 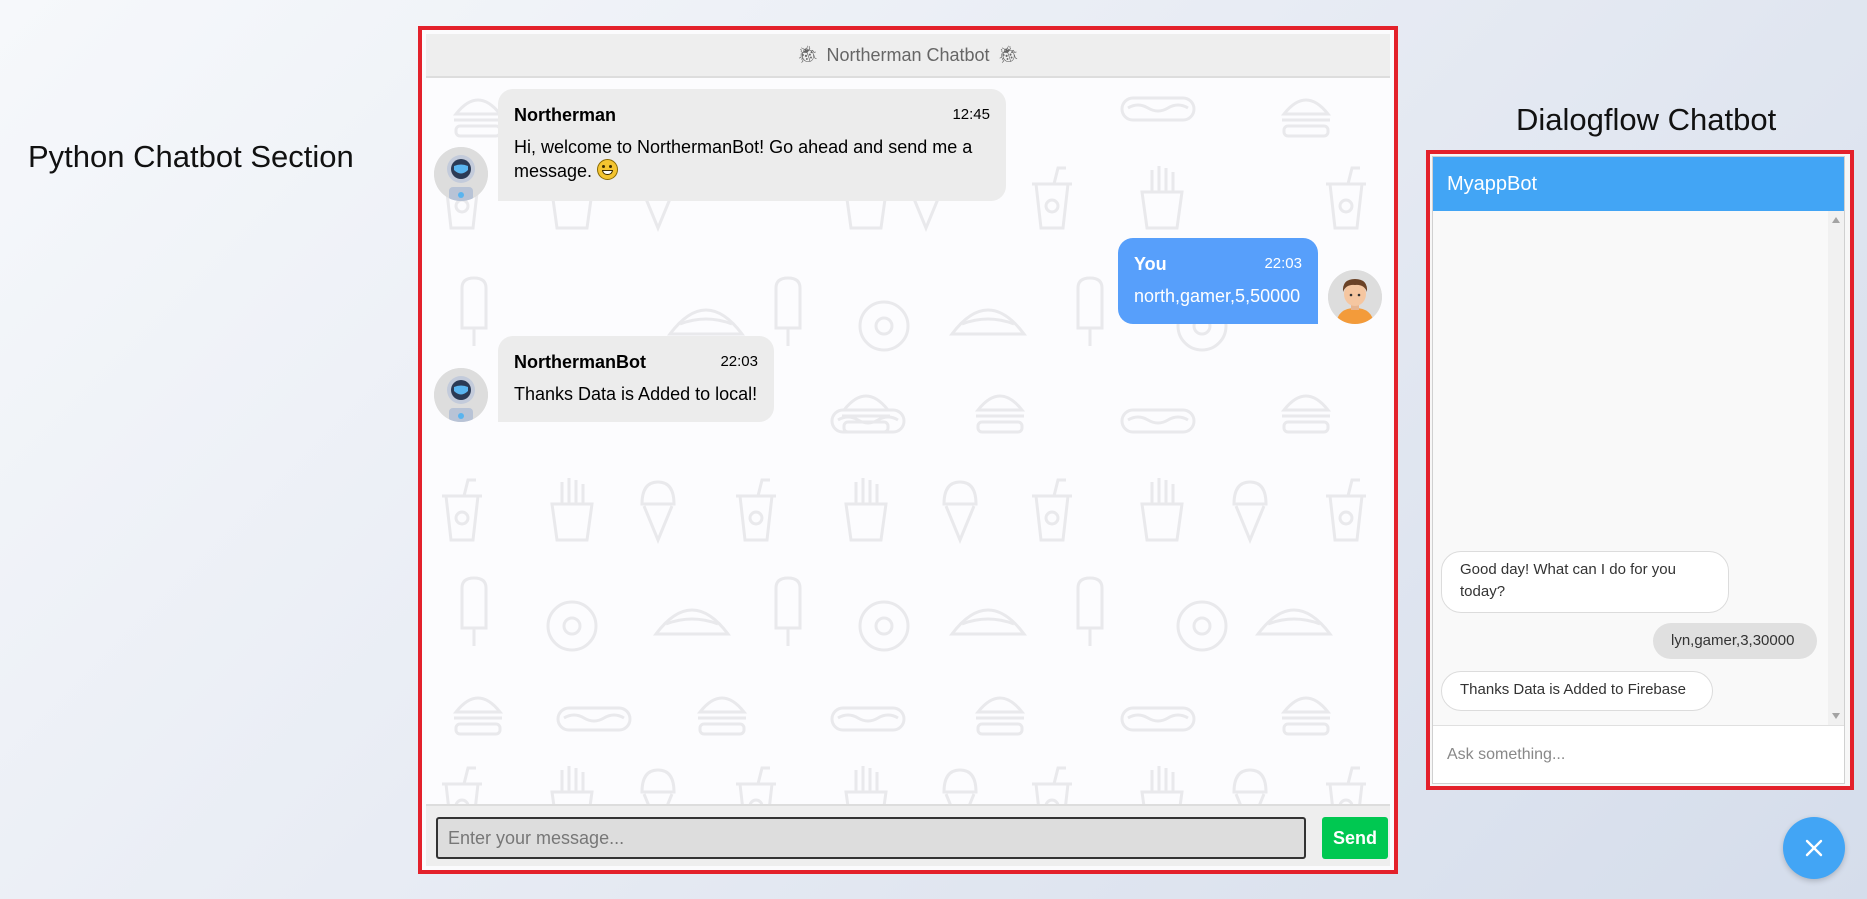 What do you see at coordinates (971, 114) in the screenshot?
I see `message-time: 12:45` at bounding box center [971, 114].